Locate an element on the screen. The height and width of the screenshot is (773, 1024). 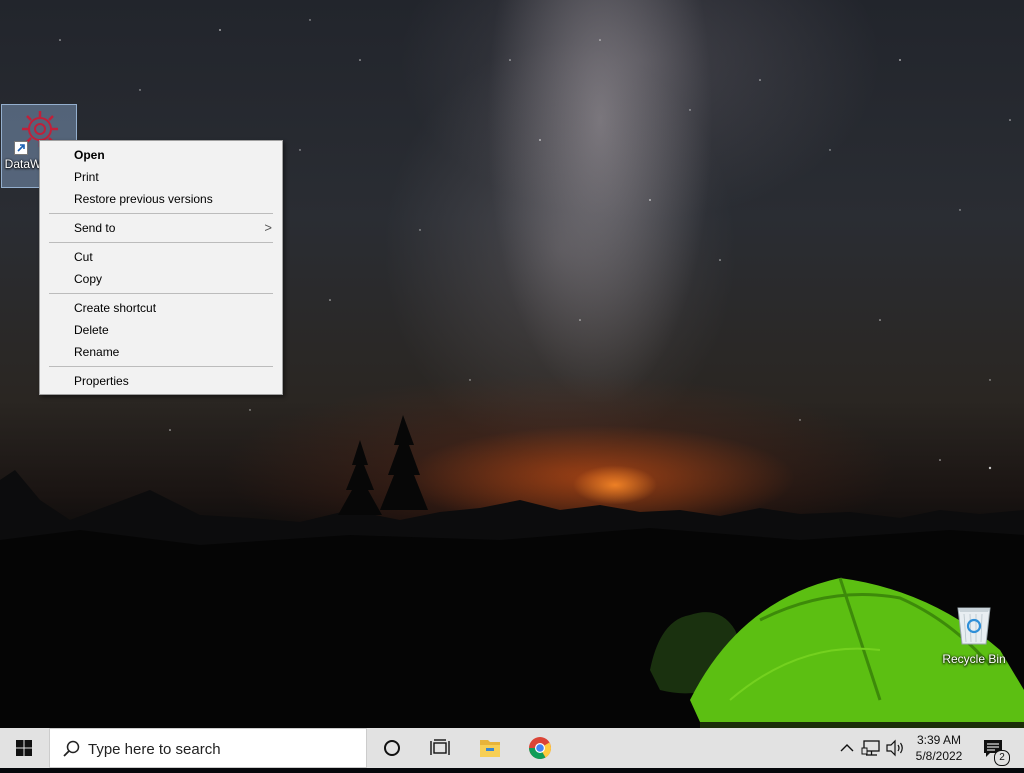
desktop-icon-recycle-bin: Recycle Bin is located at coordinates (974, 635).